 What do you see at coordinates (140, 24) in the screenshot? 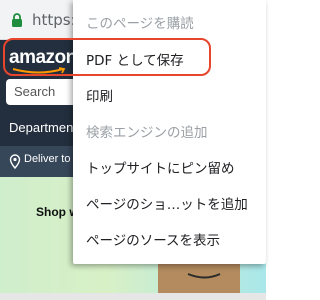
I see `menu-item-label: このページを購読` at bounding box center [140, 24].